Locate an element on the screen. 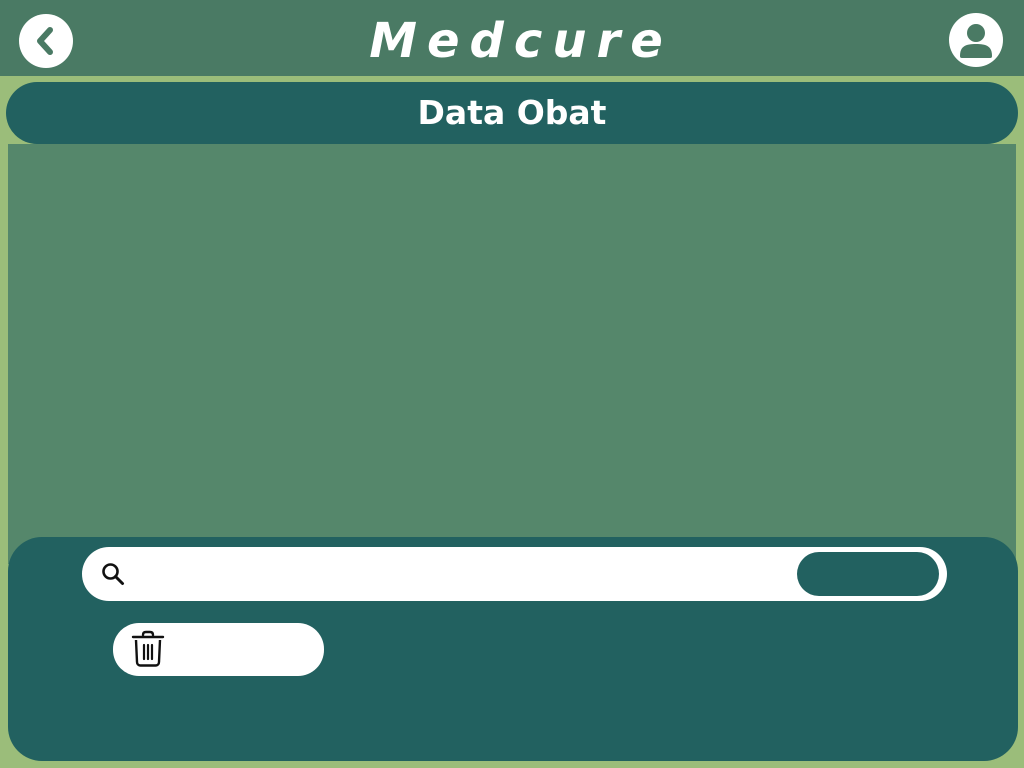  section-header: Data Obat is located at coordinates (512, 113).